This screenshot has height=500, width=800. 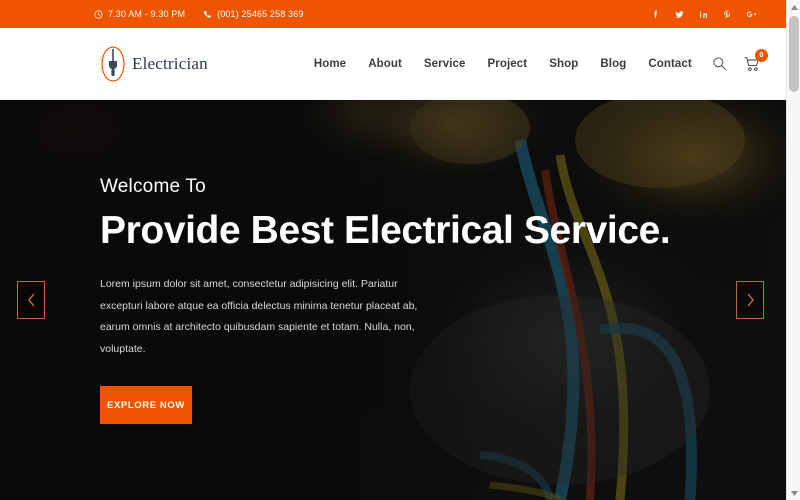 I want to click on business-hours: 7.30 AM - 9.30 PM, so click(x=139, y=14).